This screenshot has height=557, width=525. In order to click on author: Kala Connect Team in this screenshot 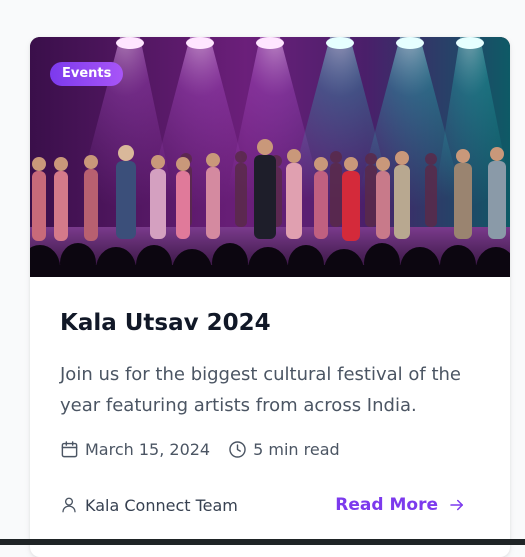, I will do `click(149, 505)`.